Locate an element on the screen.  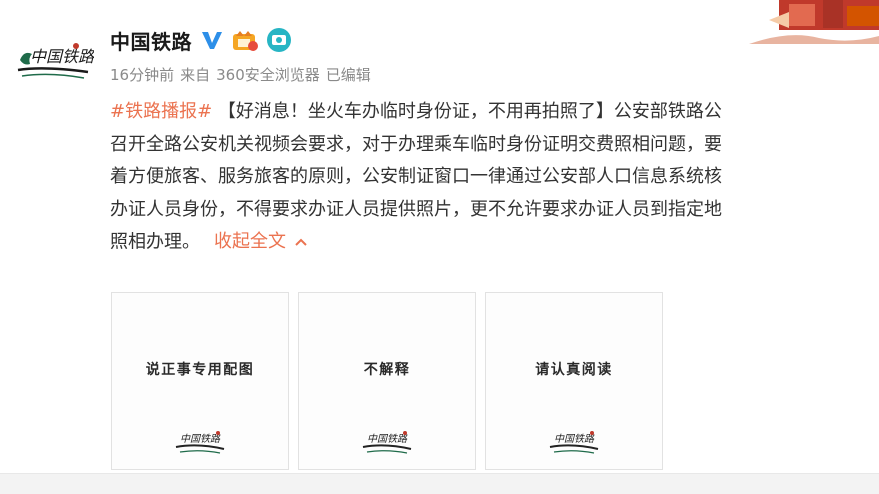
post-source: 360安全浏览器 is located at coordinates (268, 74).